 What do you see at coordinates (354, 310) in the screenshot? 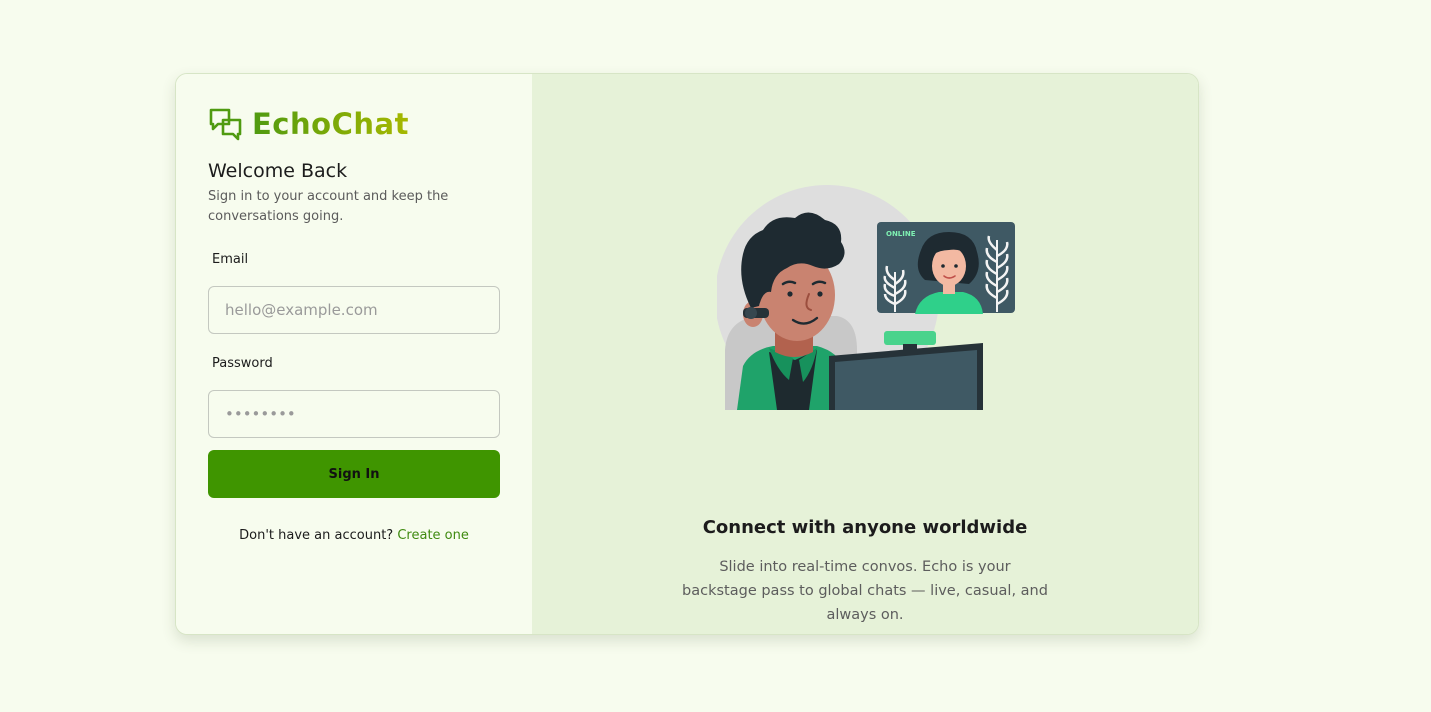
I see `email-field` at bounding box center [354, 310].